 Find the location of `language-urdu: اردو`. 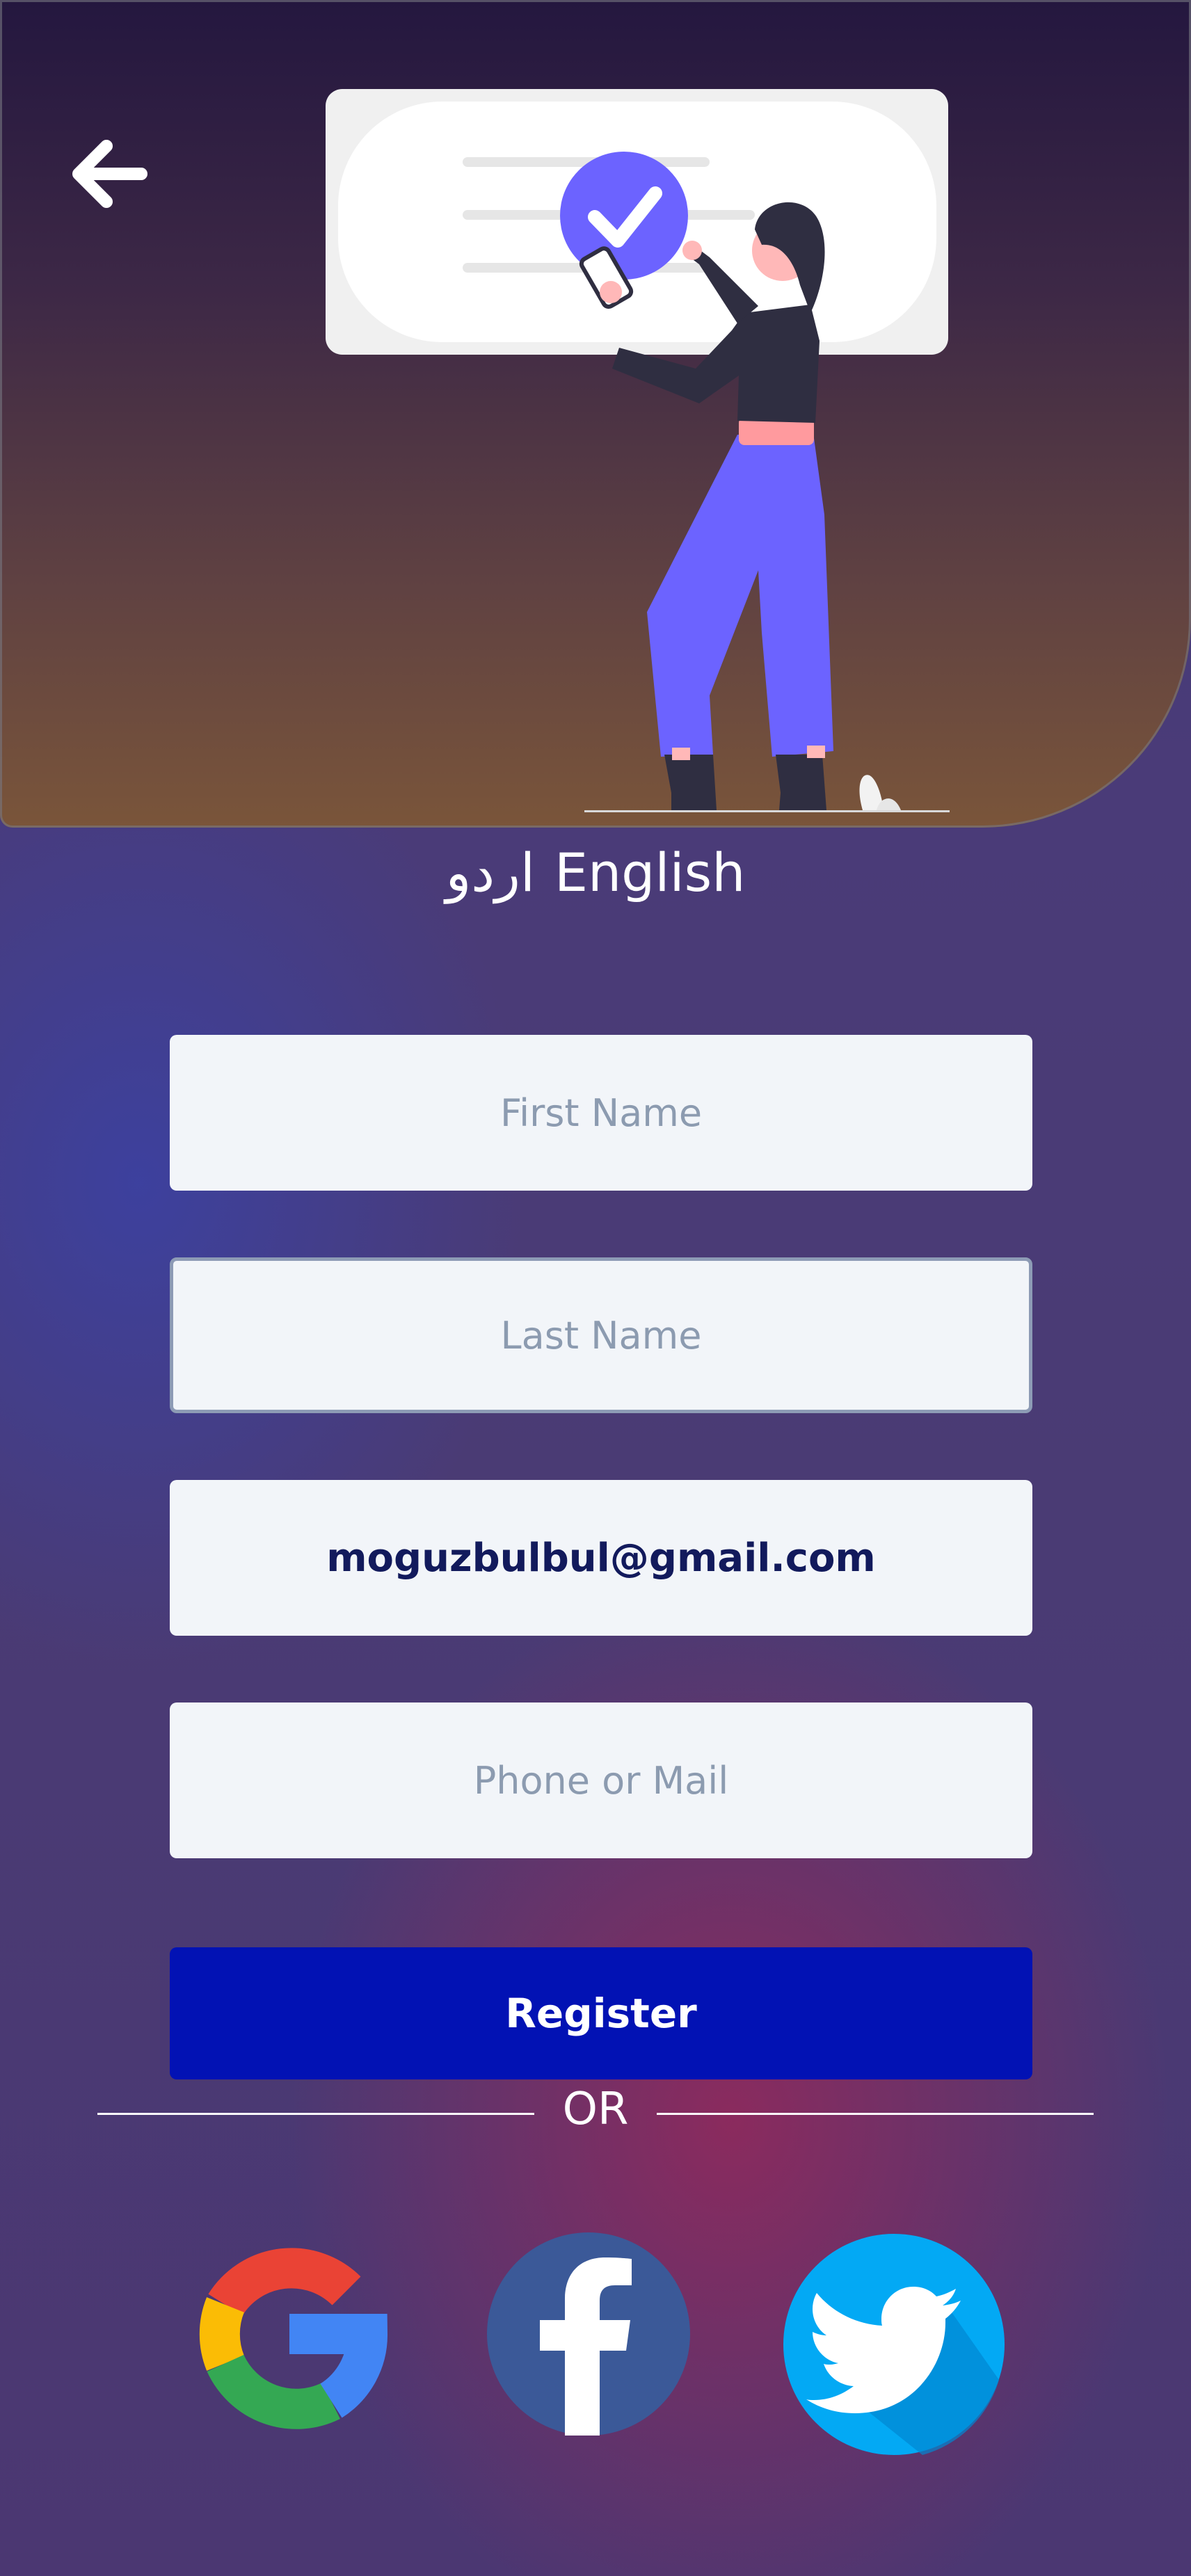

language-urdu: اردو is located at coordinates (491, 873).